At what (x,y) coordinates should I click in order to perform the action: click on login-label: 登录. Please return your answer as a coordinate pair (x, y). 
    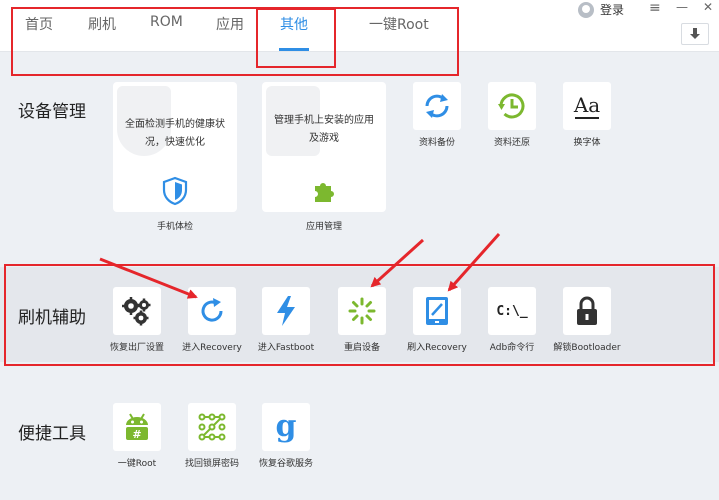
    Looking at the image, I should click on (612, 10).